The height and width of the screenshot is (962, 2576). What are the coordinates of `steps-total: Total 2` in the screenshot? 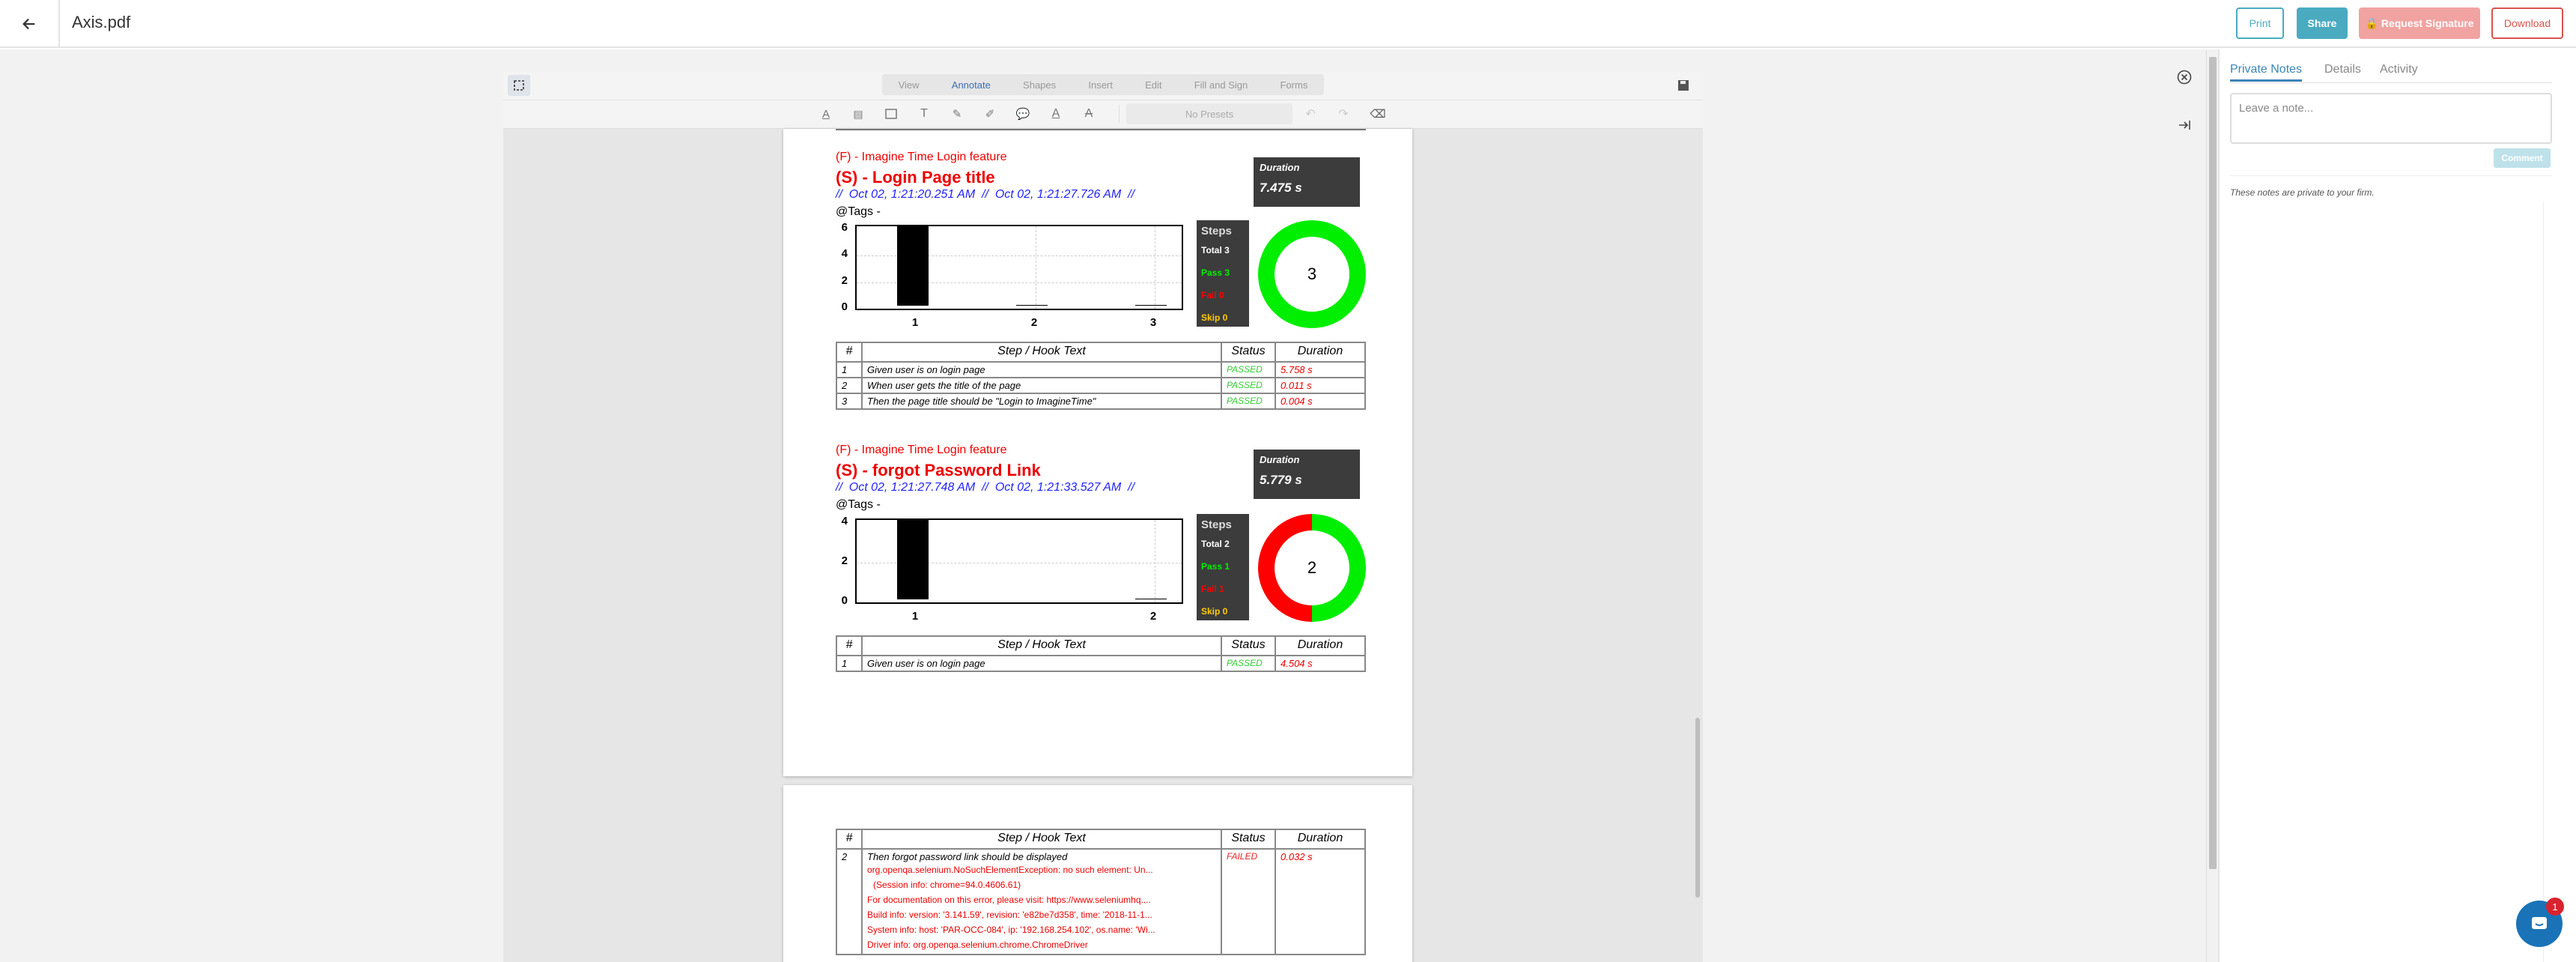 It's located at (1215, 544).